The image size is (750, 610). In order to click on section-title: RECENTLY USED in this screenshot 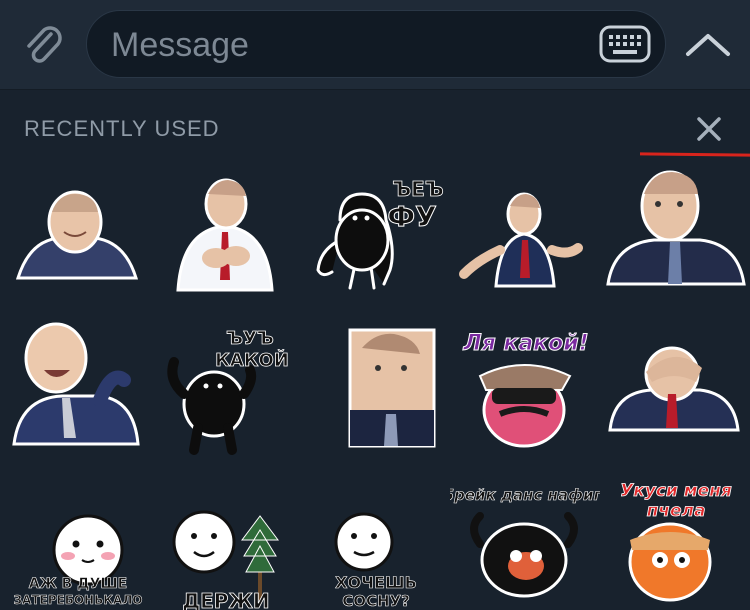, I will do `click(122, 128)`.